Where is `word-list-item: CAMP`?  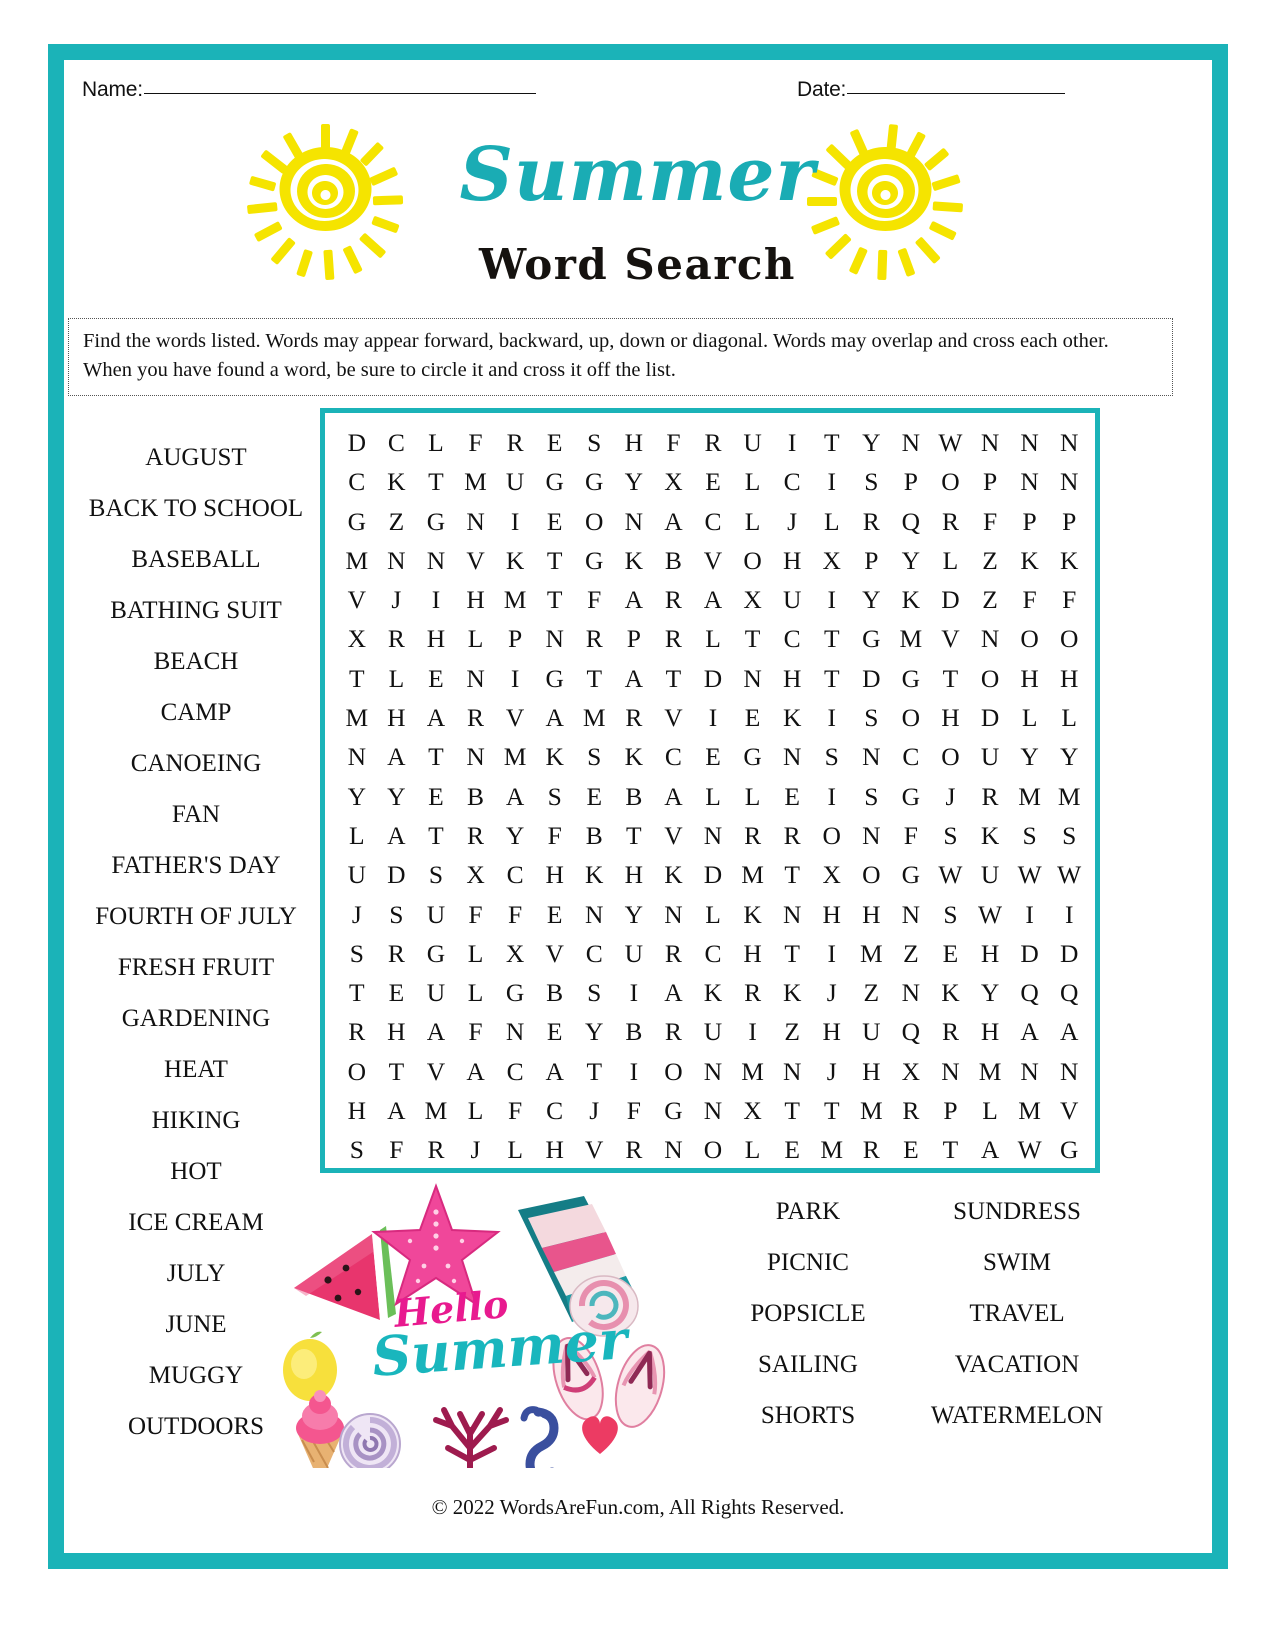 word-list-item: CAMP is located at coordinates (196, 712).